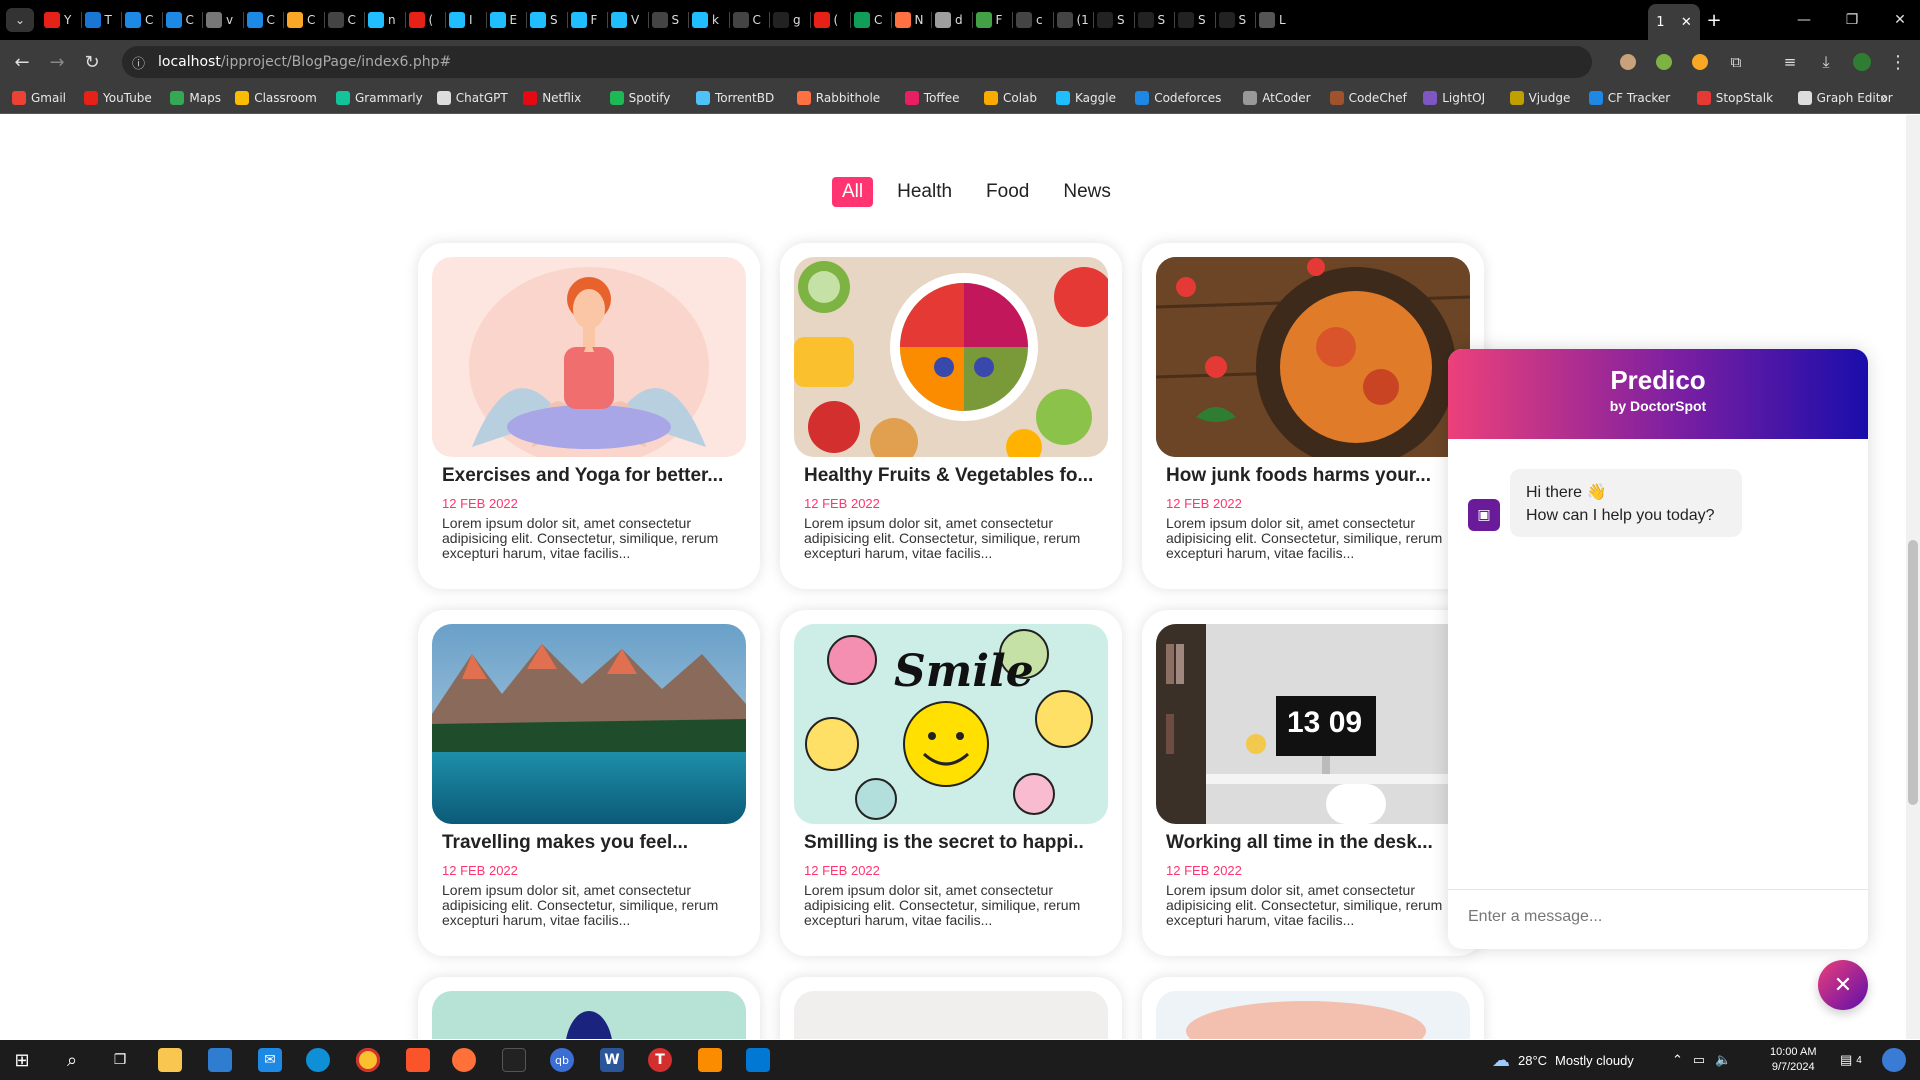 Image resolution: width=1920 pixels, height=1080 pixels. Describe the element at coordinates (1734, 98) in the screenshot. I see `bookmark-item: StopStalk` at that location.